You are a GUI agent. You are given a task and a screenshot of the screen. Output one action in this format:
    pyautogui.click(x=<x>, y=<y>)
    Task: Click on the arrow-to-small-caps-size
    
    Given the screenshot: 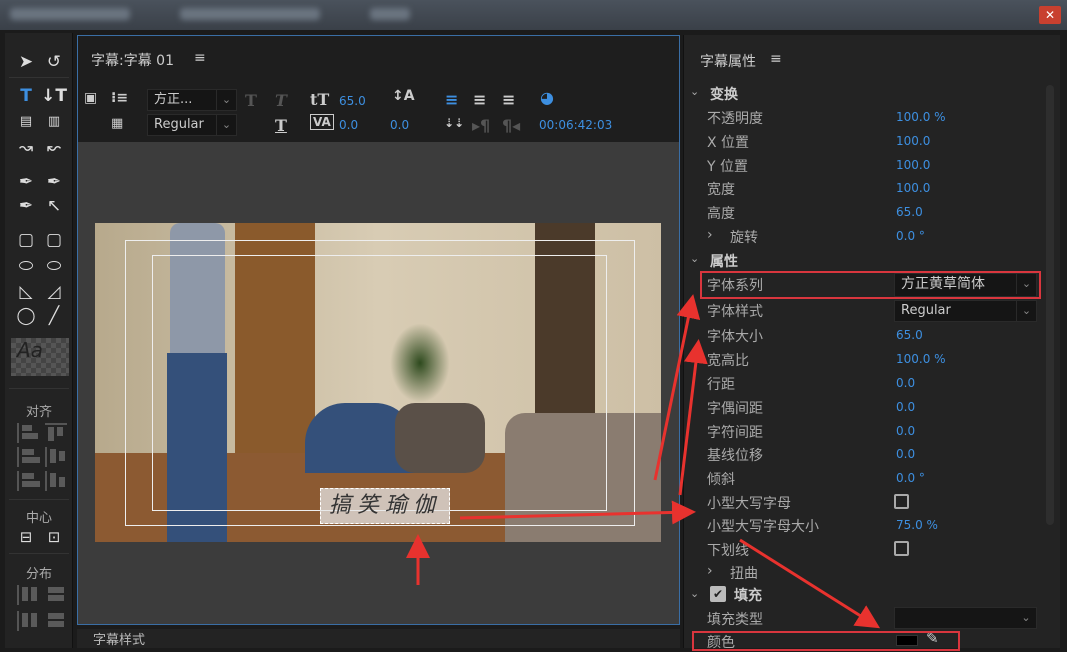 What is the action you would take?
    pyautogui.click(x=577, y=512)
    